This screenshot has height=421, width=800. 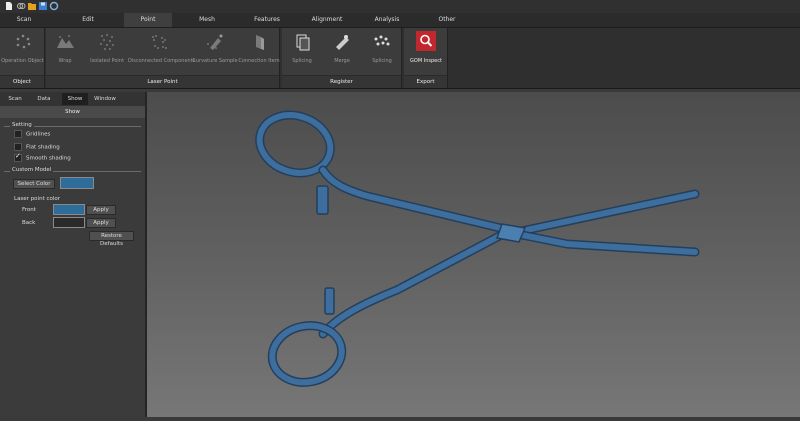 What do you see at coordinates (72, 112) in the screenshot?
I see `section-title: Show` at bounding box center [72, 112].